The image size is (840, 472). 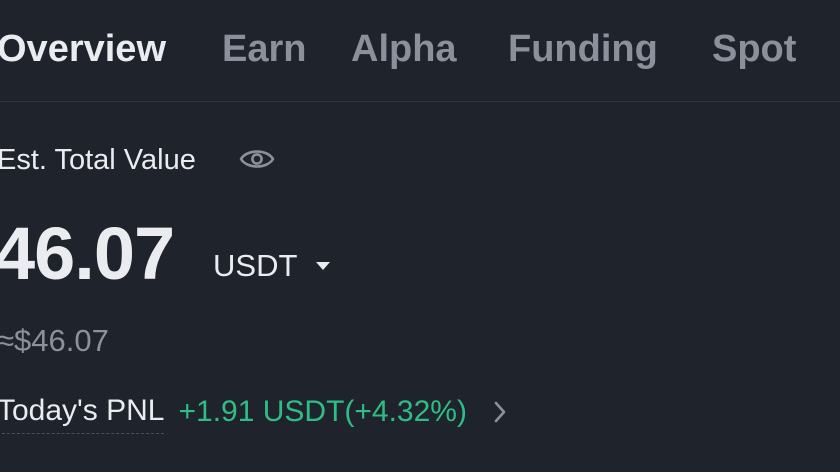 What do you see at coordinates (264, 49) in the screenshot?
I see `tab-earn: Earn` at bounding box center [264, 49].